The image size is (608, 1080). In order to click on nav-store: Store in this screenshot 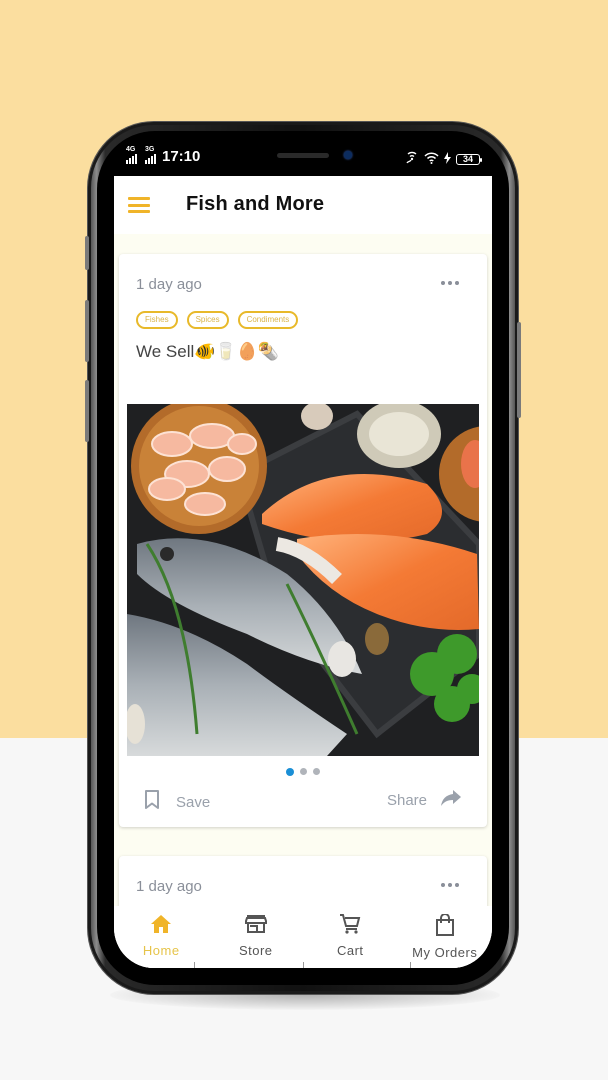, I will do `click(256, 937)`.